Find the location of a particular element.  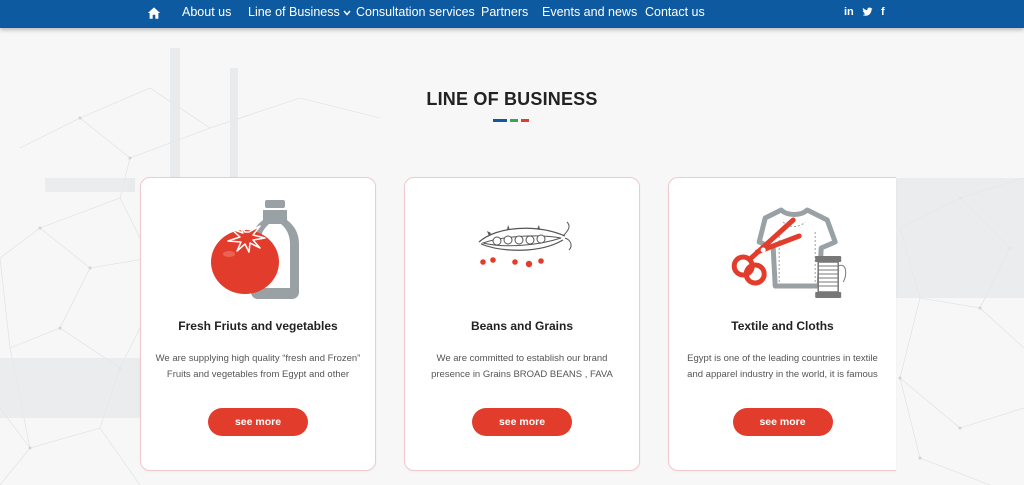

underline-green-segment is located at coordinates (514, 120).